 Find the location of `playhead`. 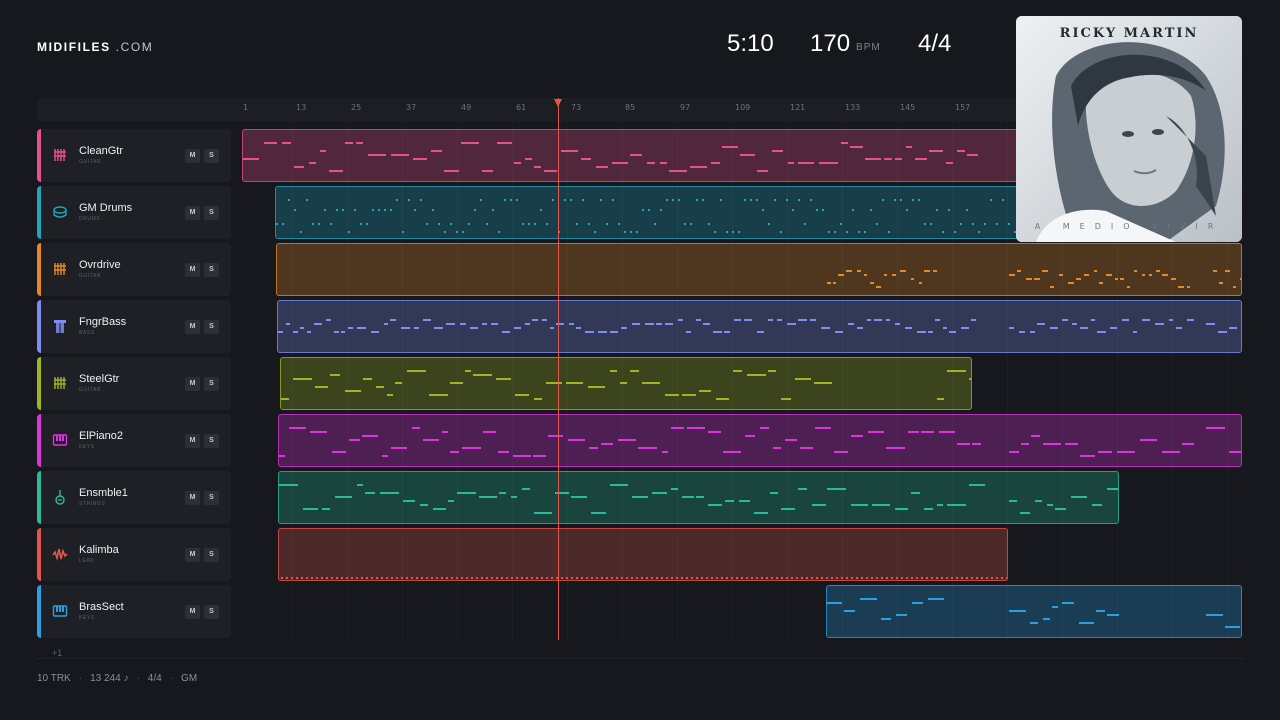

playhead is located at coordinates (558, 369).